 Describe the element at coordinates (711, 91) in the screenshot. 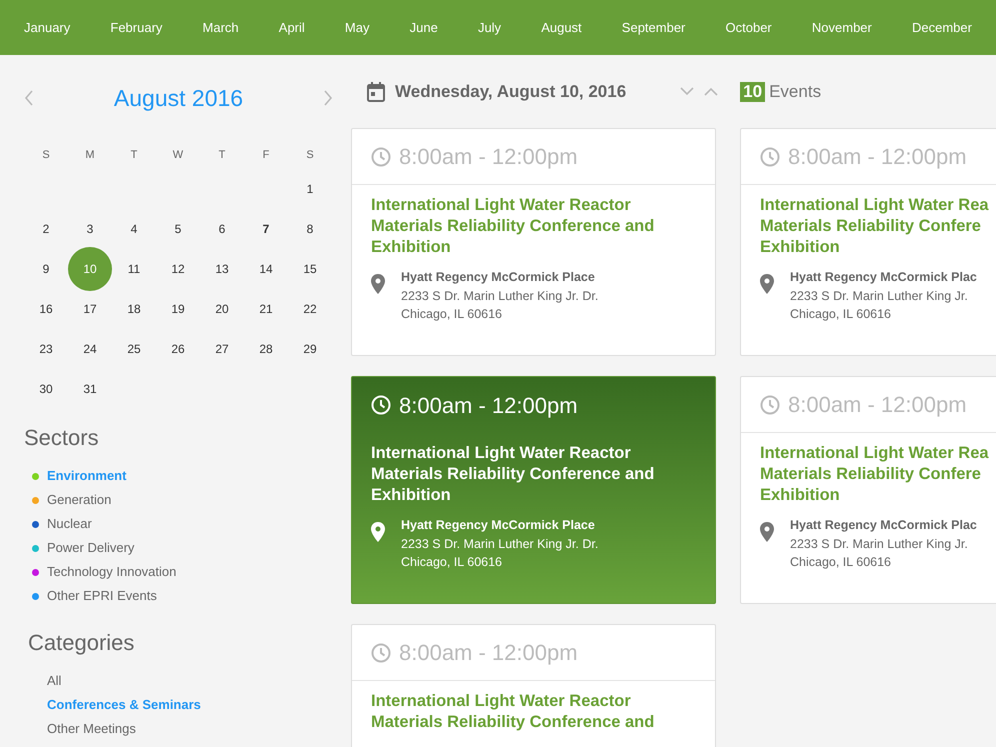

I see `chevron-up-icon` at that location.